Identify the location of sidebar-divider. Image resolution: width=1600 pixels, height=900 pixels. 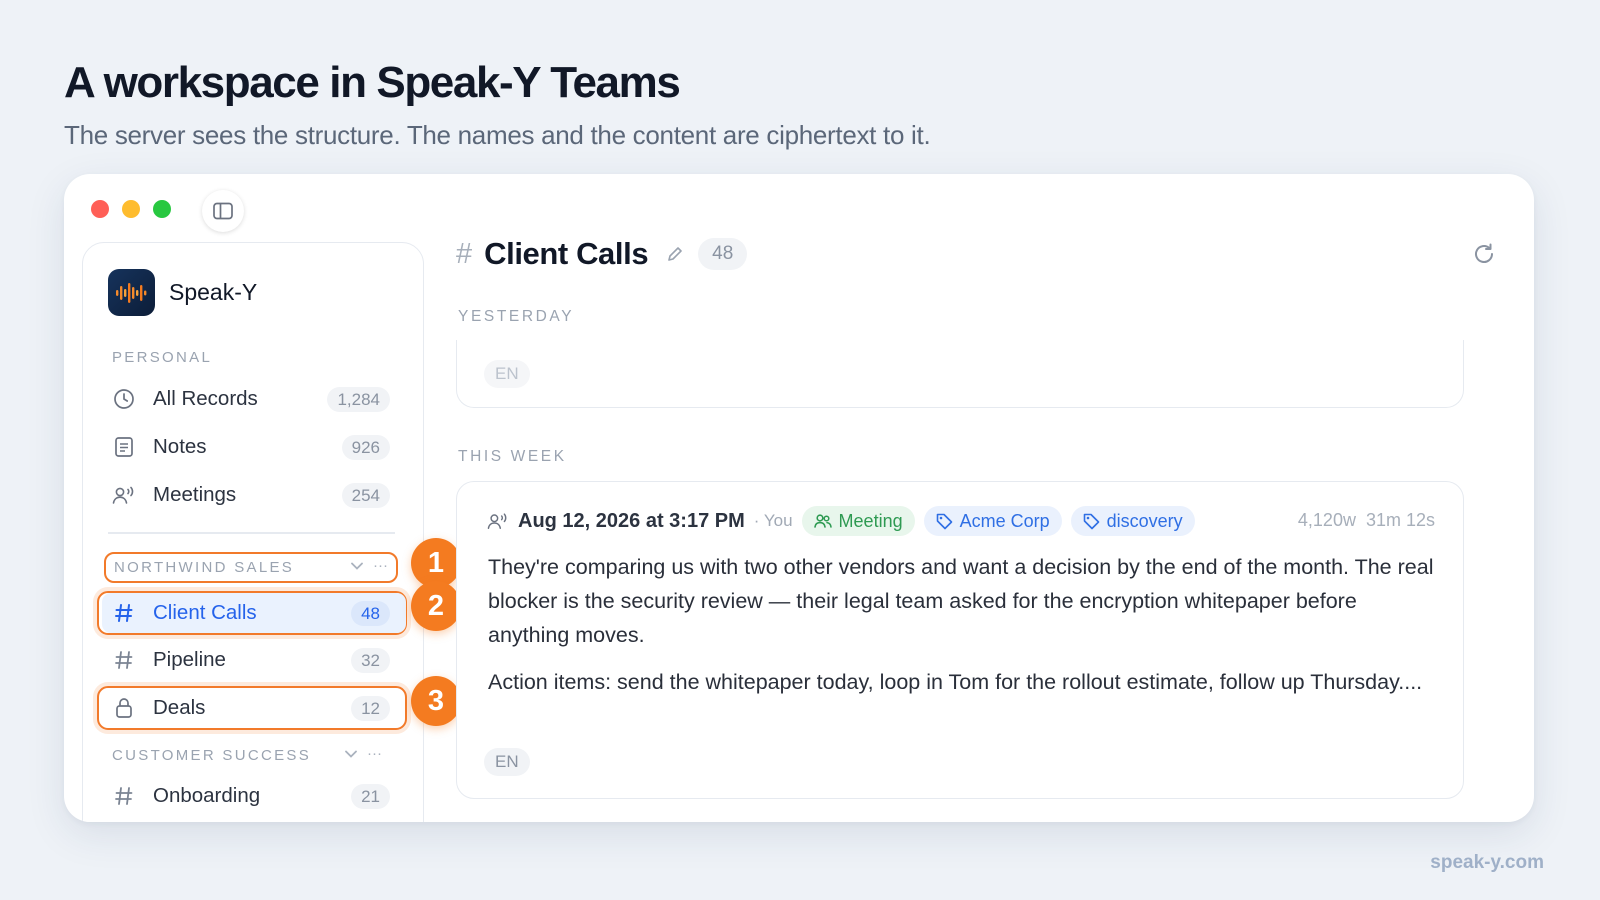
(251, 533).